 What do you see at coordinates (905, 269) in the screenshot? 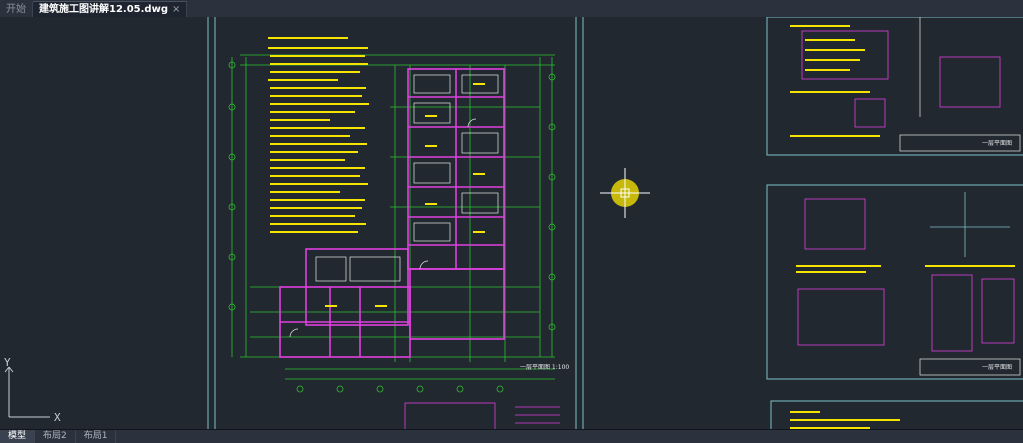
I see `detail-sheet-middle-text` at bounding box center [905, 269].